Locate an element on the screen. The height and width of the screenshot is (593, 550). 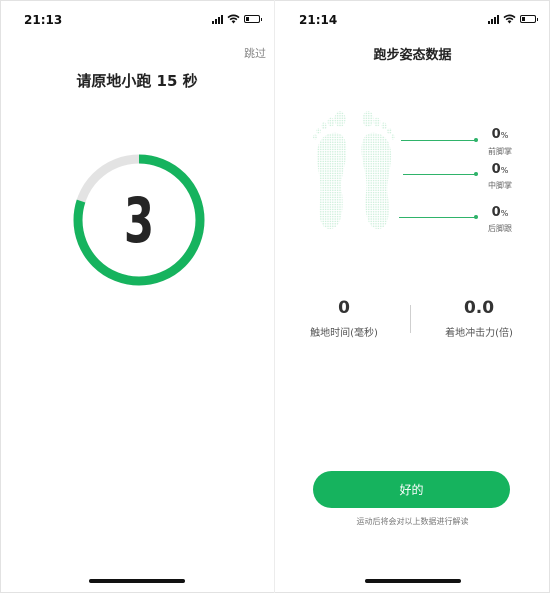
heel-pointer-line is located at coordinates (437, 217).